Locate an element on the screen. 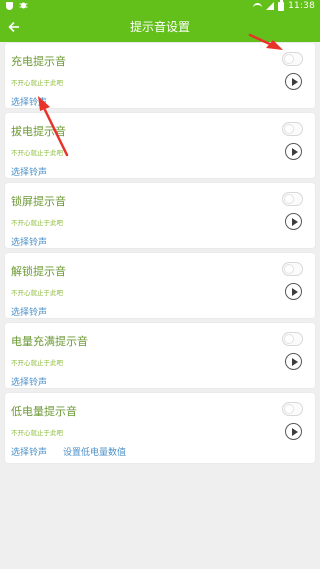  sound-card-unlock: 解锁提示音 不开心就止于此吧 选择铃声 is located at coordinates (160, 285).